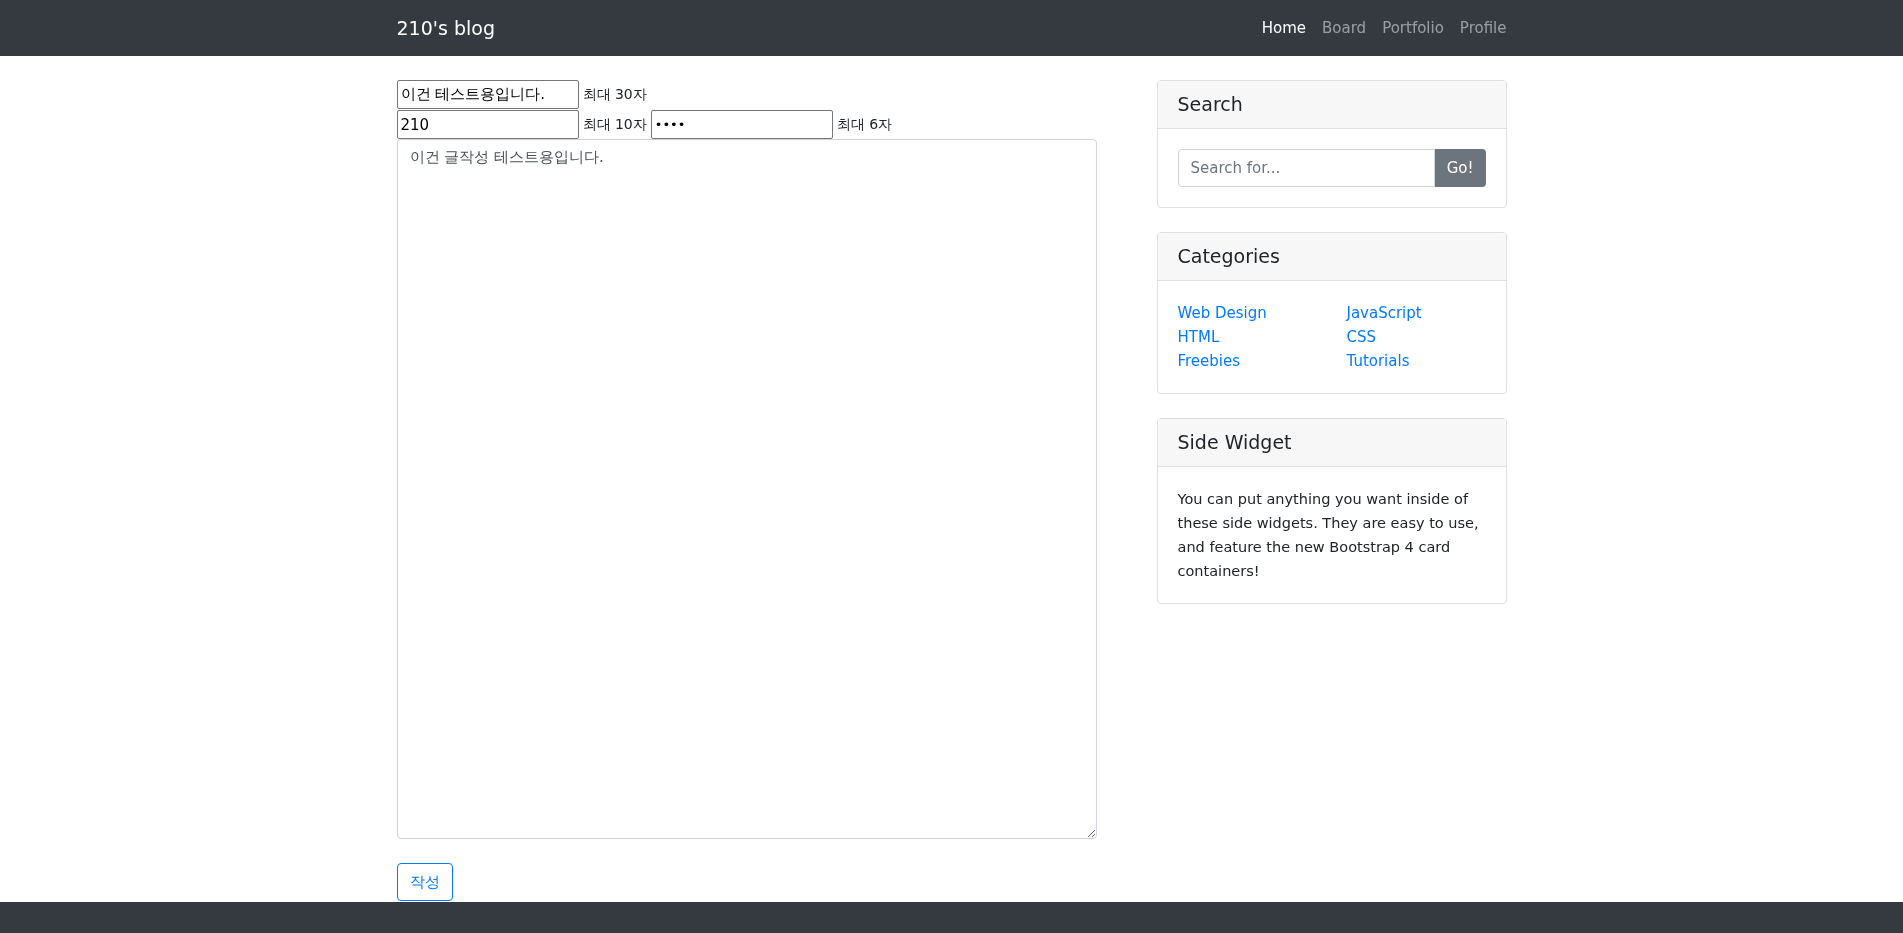 The height and width of the screenshot is (933, 1903). I want to click on card-header: Categories, so click(1331, 257).